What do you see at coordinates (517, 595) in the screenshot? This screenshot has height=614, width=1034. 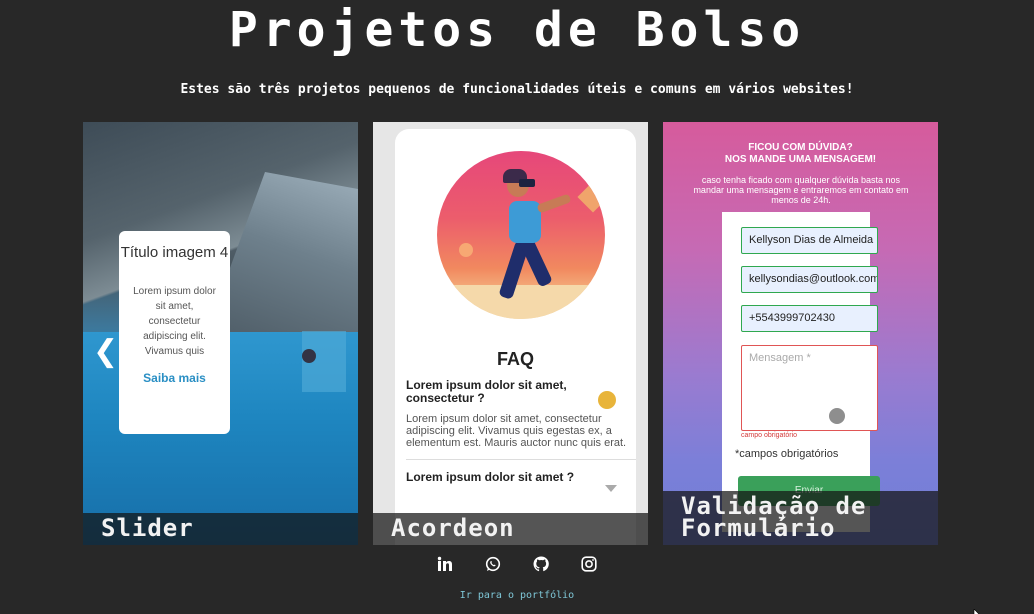 I see `portfolio-link: Ir para o portfólio` at bounding box center [517, 595].